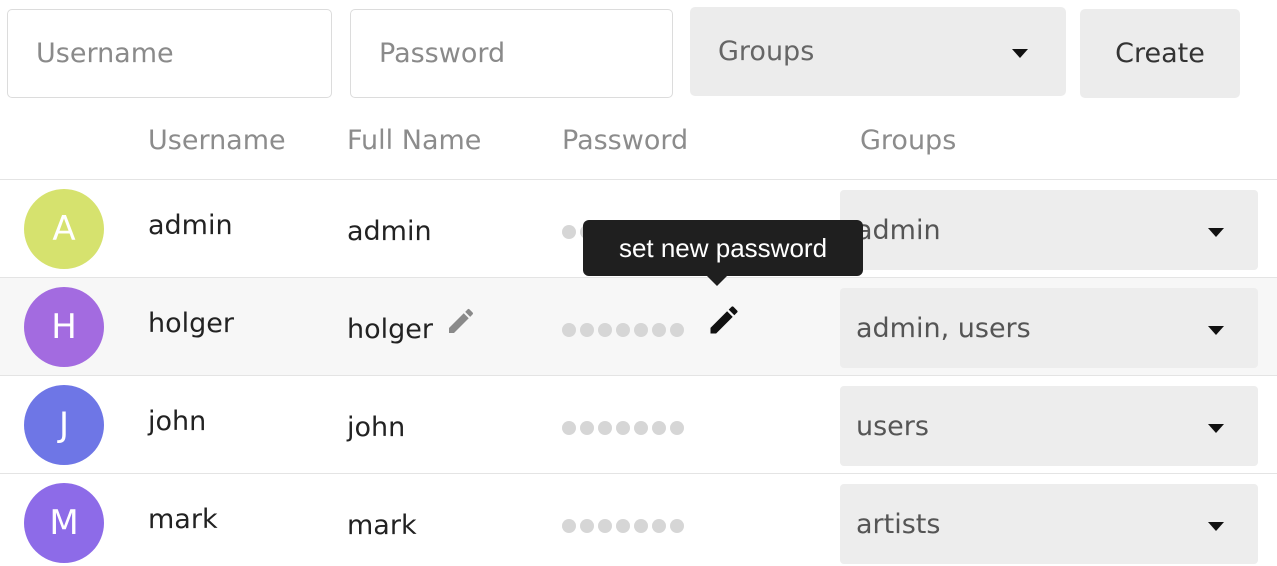  Describe the element at coordinates (943, 328) in the screenshot. I see `user-groups-value: admin, users` at that location.